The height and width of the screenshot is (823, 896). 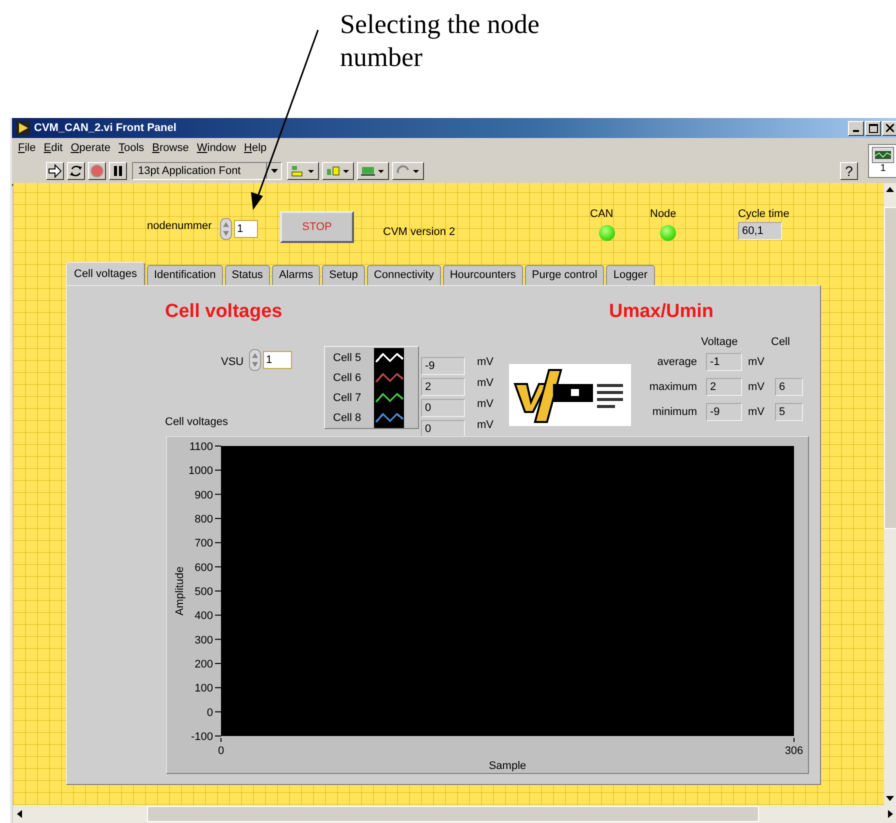 I want to click on axis-tick-label: 700, so click(x=203, y=544).